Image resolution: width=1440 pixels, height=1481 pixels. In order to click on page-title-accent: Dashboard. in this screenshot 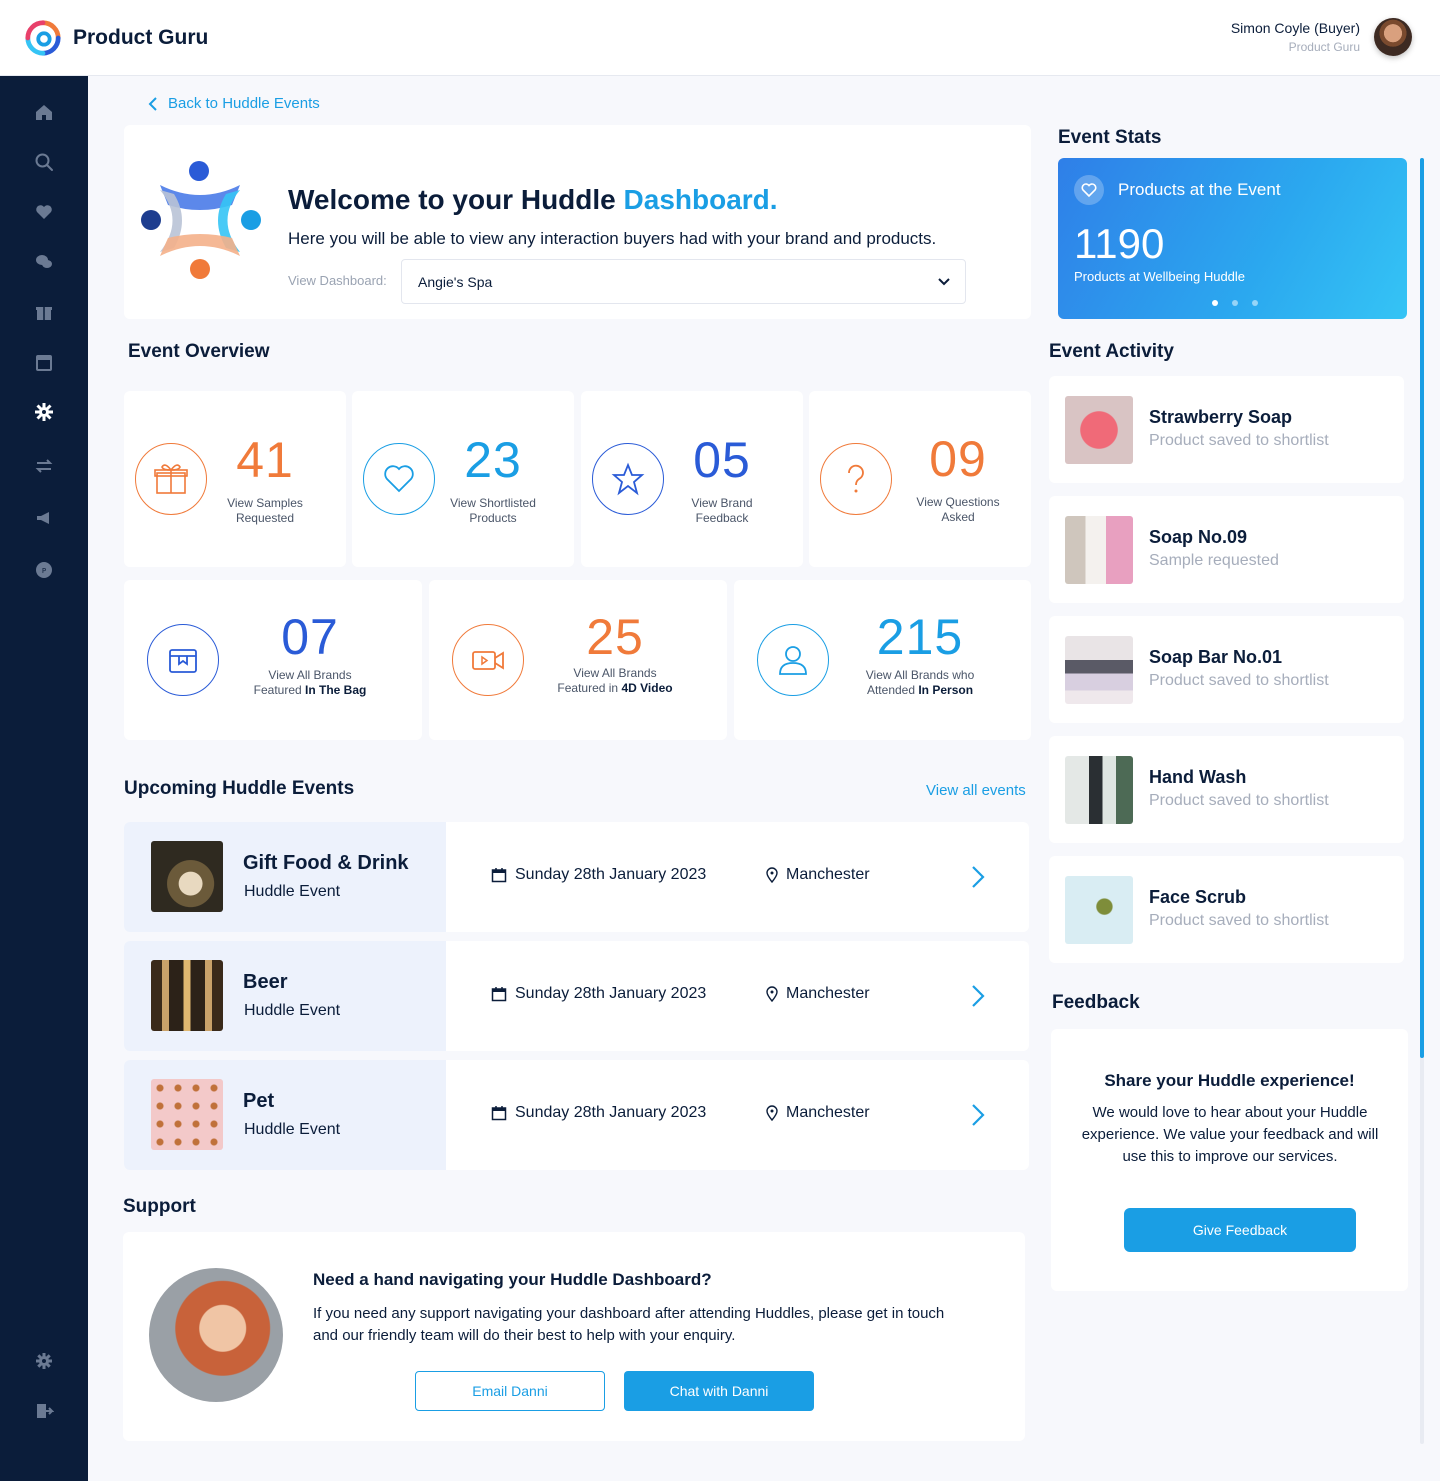, I will do `click(700, 199)`.